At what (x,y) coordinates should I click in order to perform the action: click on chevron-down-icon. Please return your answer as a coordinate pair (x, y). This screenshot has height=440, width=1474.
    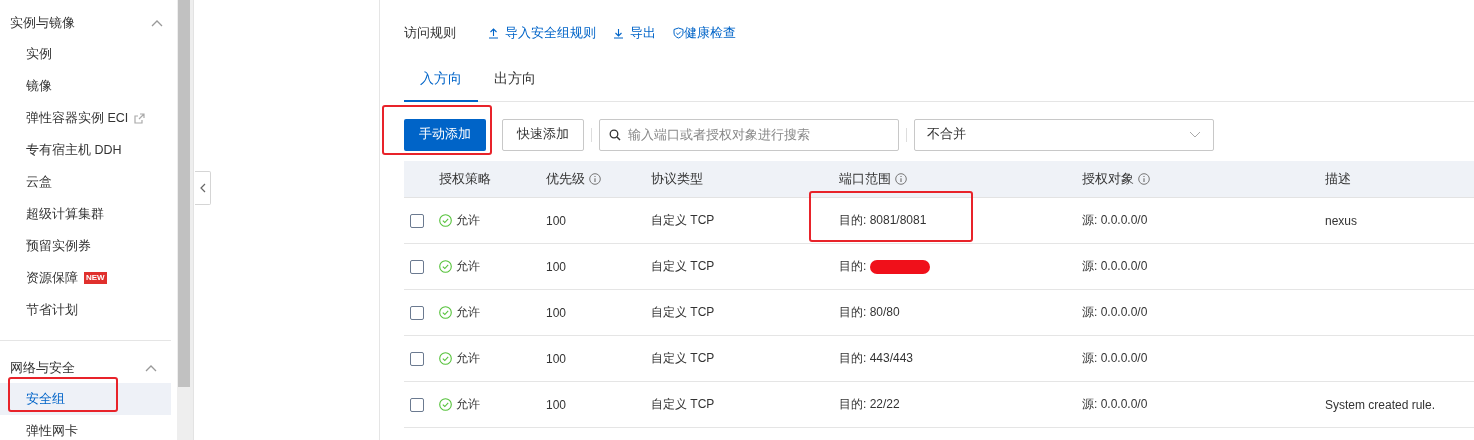
    Looking at the image, I should click on (1195, 134).